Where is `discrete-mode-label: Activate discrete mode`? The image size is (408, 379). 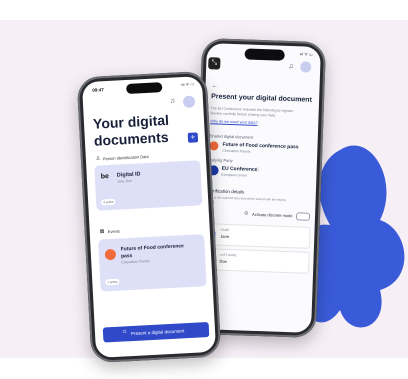 discrete-mode-label: Activate discrete mode is located at coordinates (272, 215).